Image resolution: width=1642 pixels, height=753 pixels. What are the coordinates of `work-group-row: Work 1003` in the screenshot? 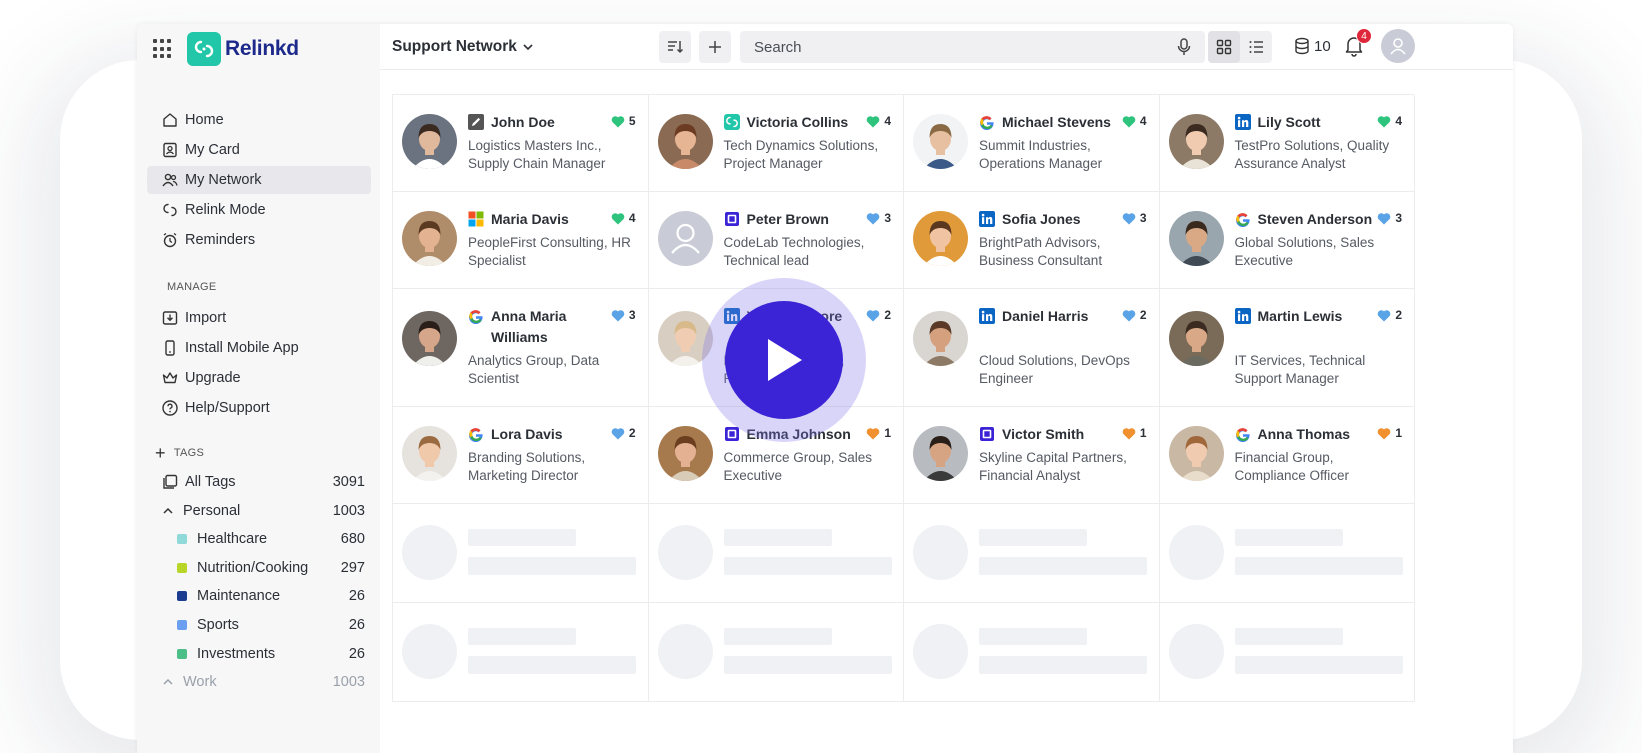 It's located at (259, 682).